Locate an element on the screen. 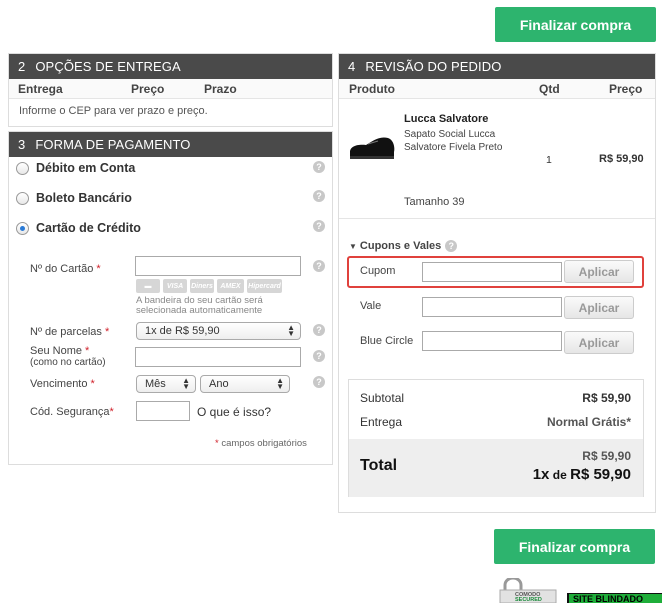 This screenshot has width=662, height=603. payment-title: FORMA DE PAGAMENTO is located at coordinates (113, 144).